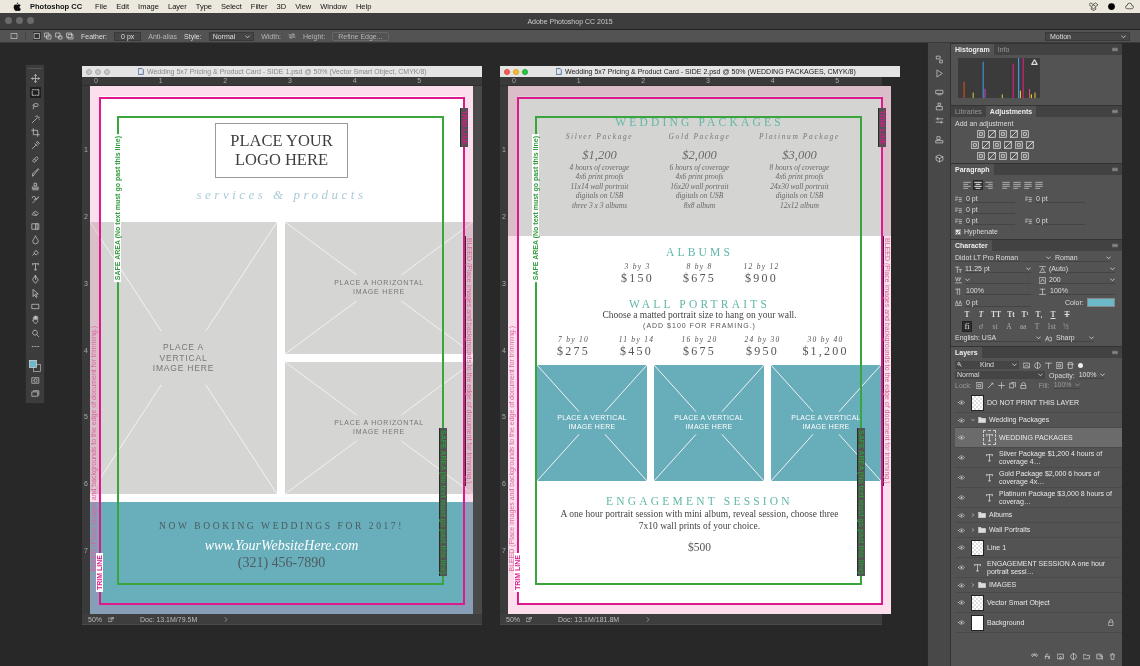 The width and height of the screenshot is (1140, 666). Describe the element at coordinates (35, 199) in the screenshot. I see `history-tool-icon` at that location.